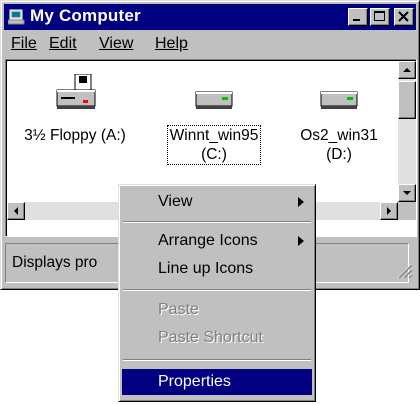  What do you see at coordinates (339, 145) in the screenshot?
I see `drive-d-label: Os2_win31 (D:)` at bounding box center [339, 145].